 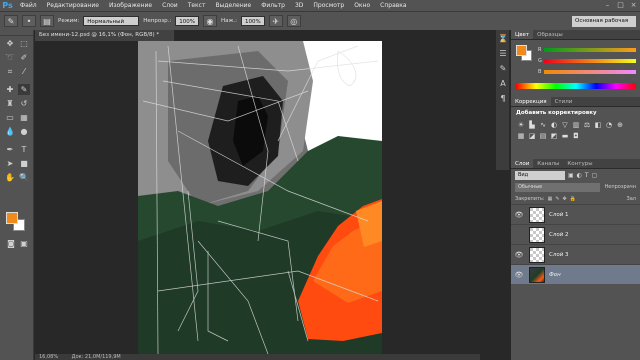 I want to click on selective-color-icon: ◘, so click(x=576, y=136).